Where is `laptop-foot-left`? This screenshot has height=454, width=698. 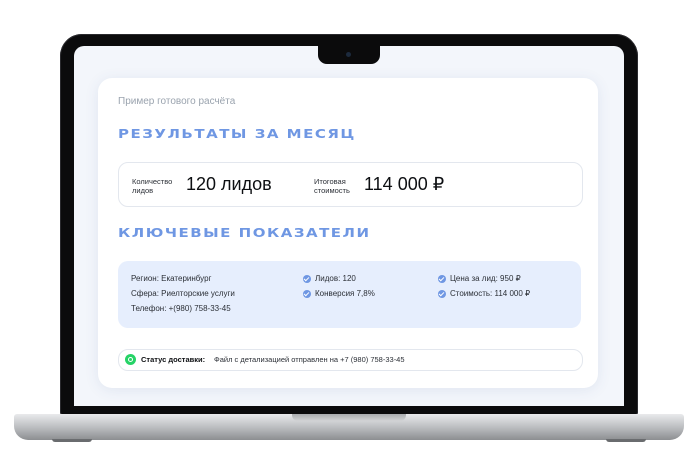 laptop-foot-left is located at coordinates (72, 440).